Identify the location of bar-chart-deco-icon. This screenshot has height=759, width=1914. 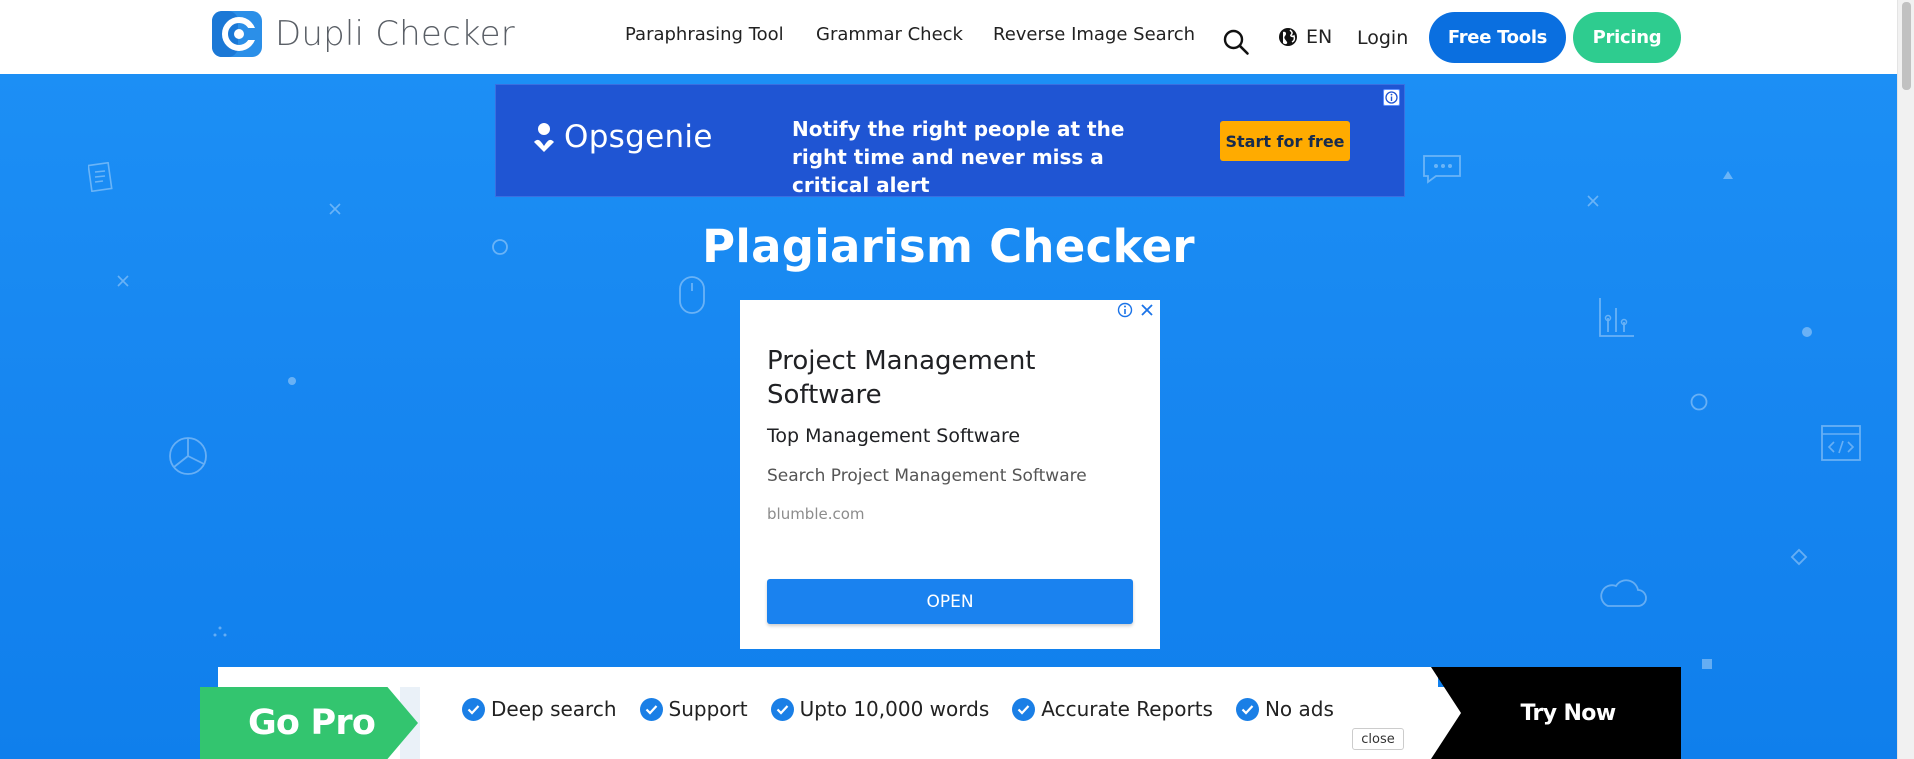
(1616, 317).